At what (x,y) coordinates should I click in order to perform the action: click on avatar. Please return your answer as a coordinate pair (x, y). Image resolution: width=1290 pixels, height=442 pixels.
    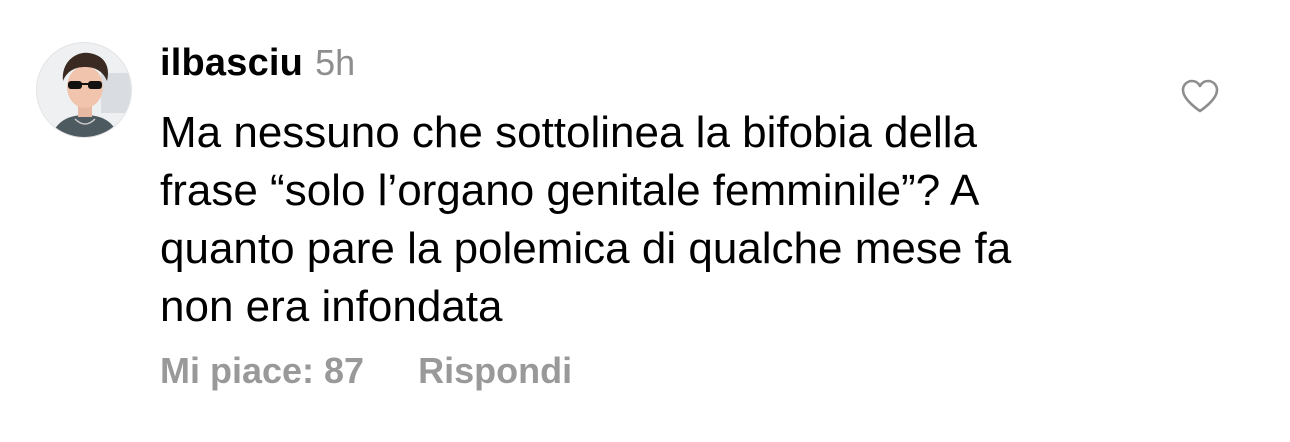
    Looking at the image, I should click on (84, 90).